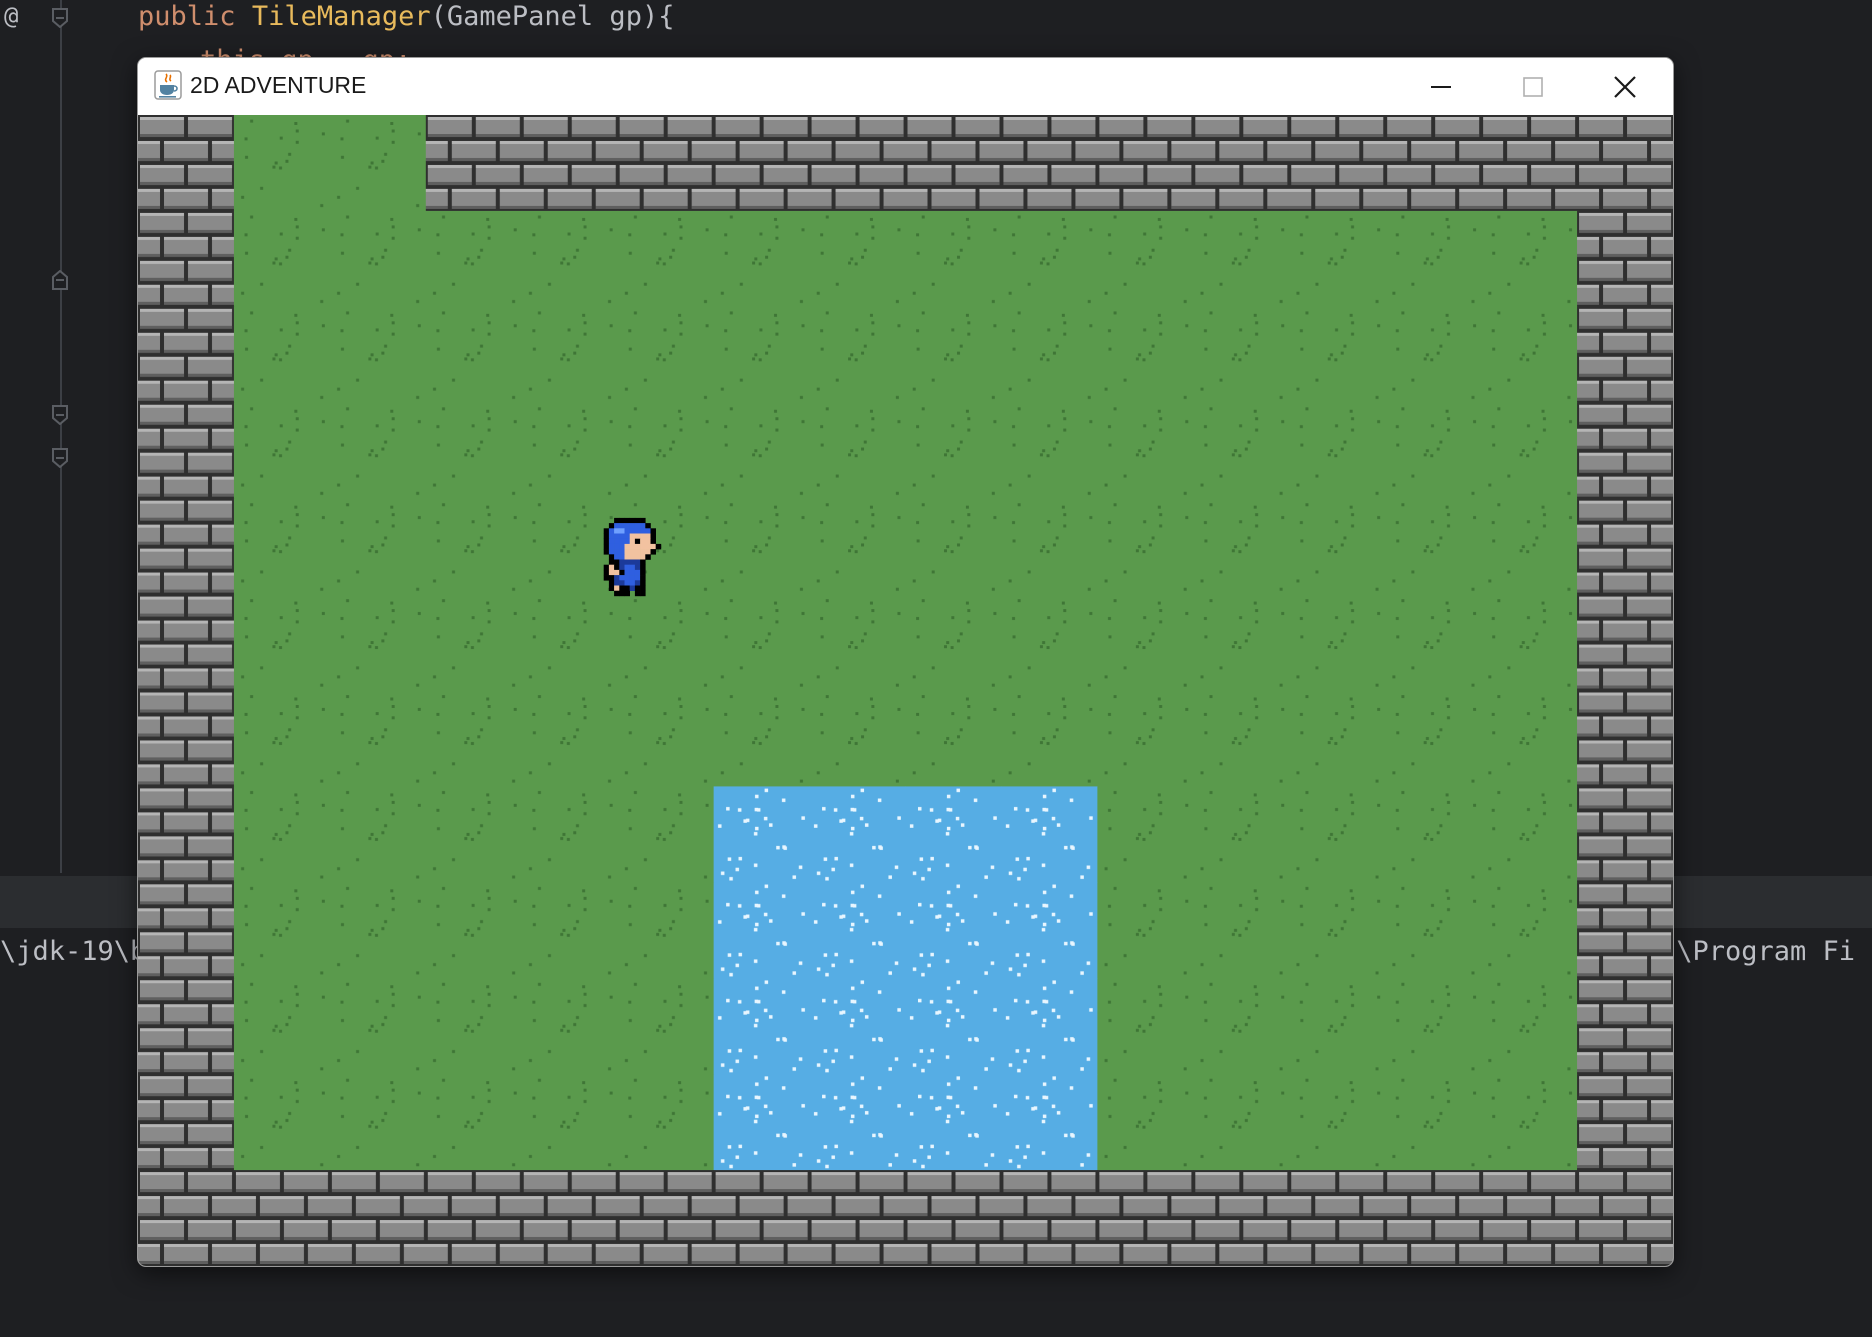  Describe the element at coordinates (552, 16) in the screenshot. I see `code-params: (GamePanel gp){` at that location.